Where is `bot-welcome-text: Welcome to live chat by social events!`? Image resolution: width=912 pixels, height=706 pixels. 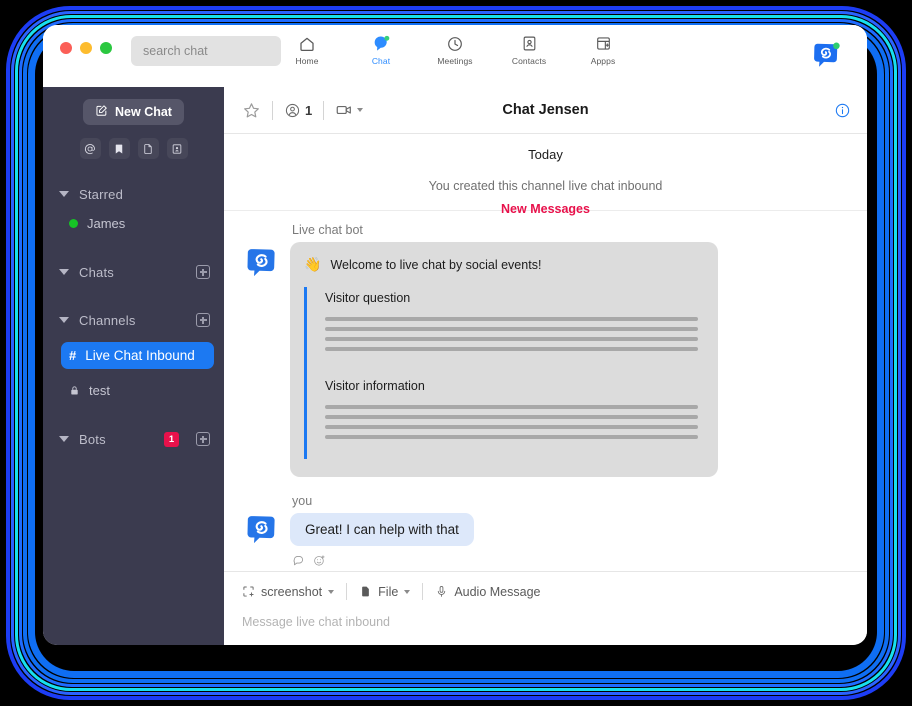 bot-welcome-text: Welcome to live chat by social events! is located at coordinates (436, 264).